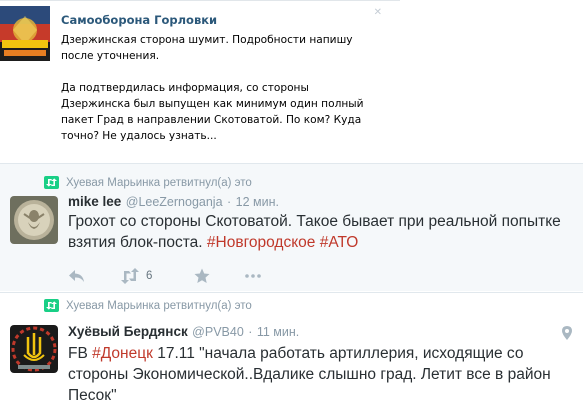 Image resolution: width=583 pixels, height=409 pixels. Describe the element at coordinates (378, 12) in the screenshot. I see `post-close-icon: ✕` at that location.